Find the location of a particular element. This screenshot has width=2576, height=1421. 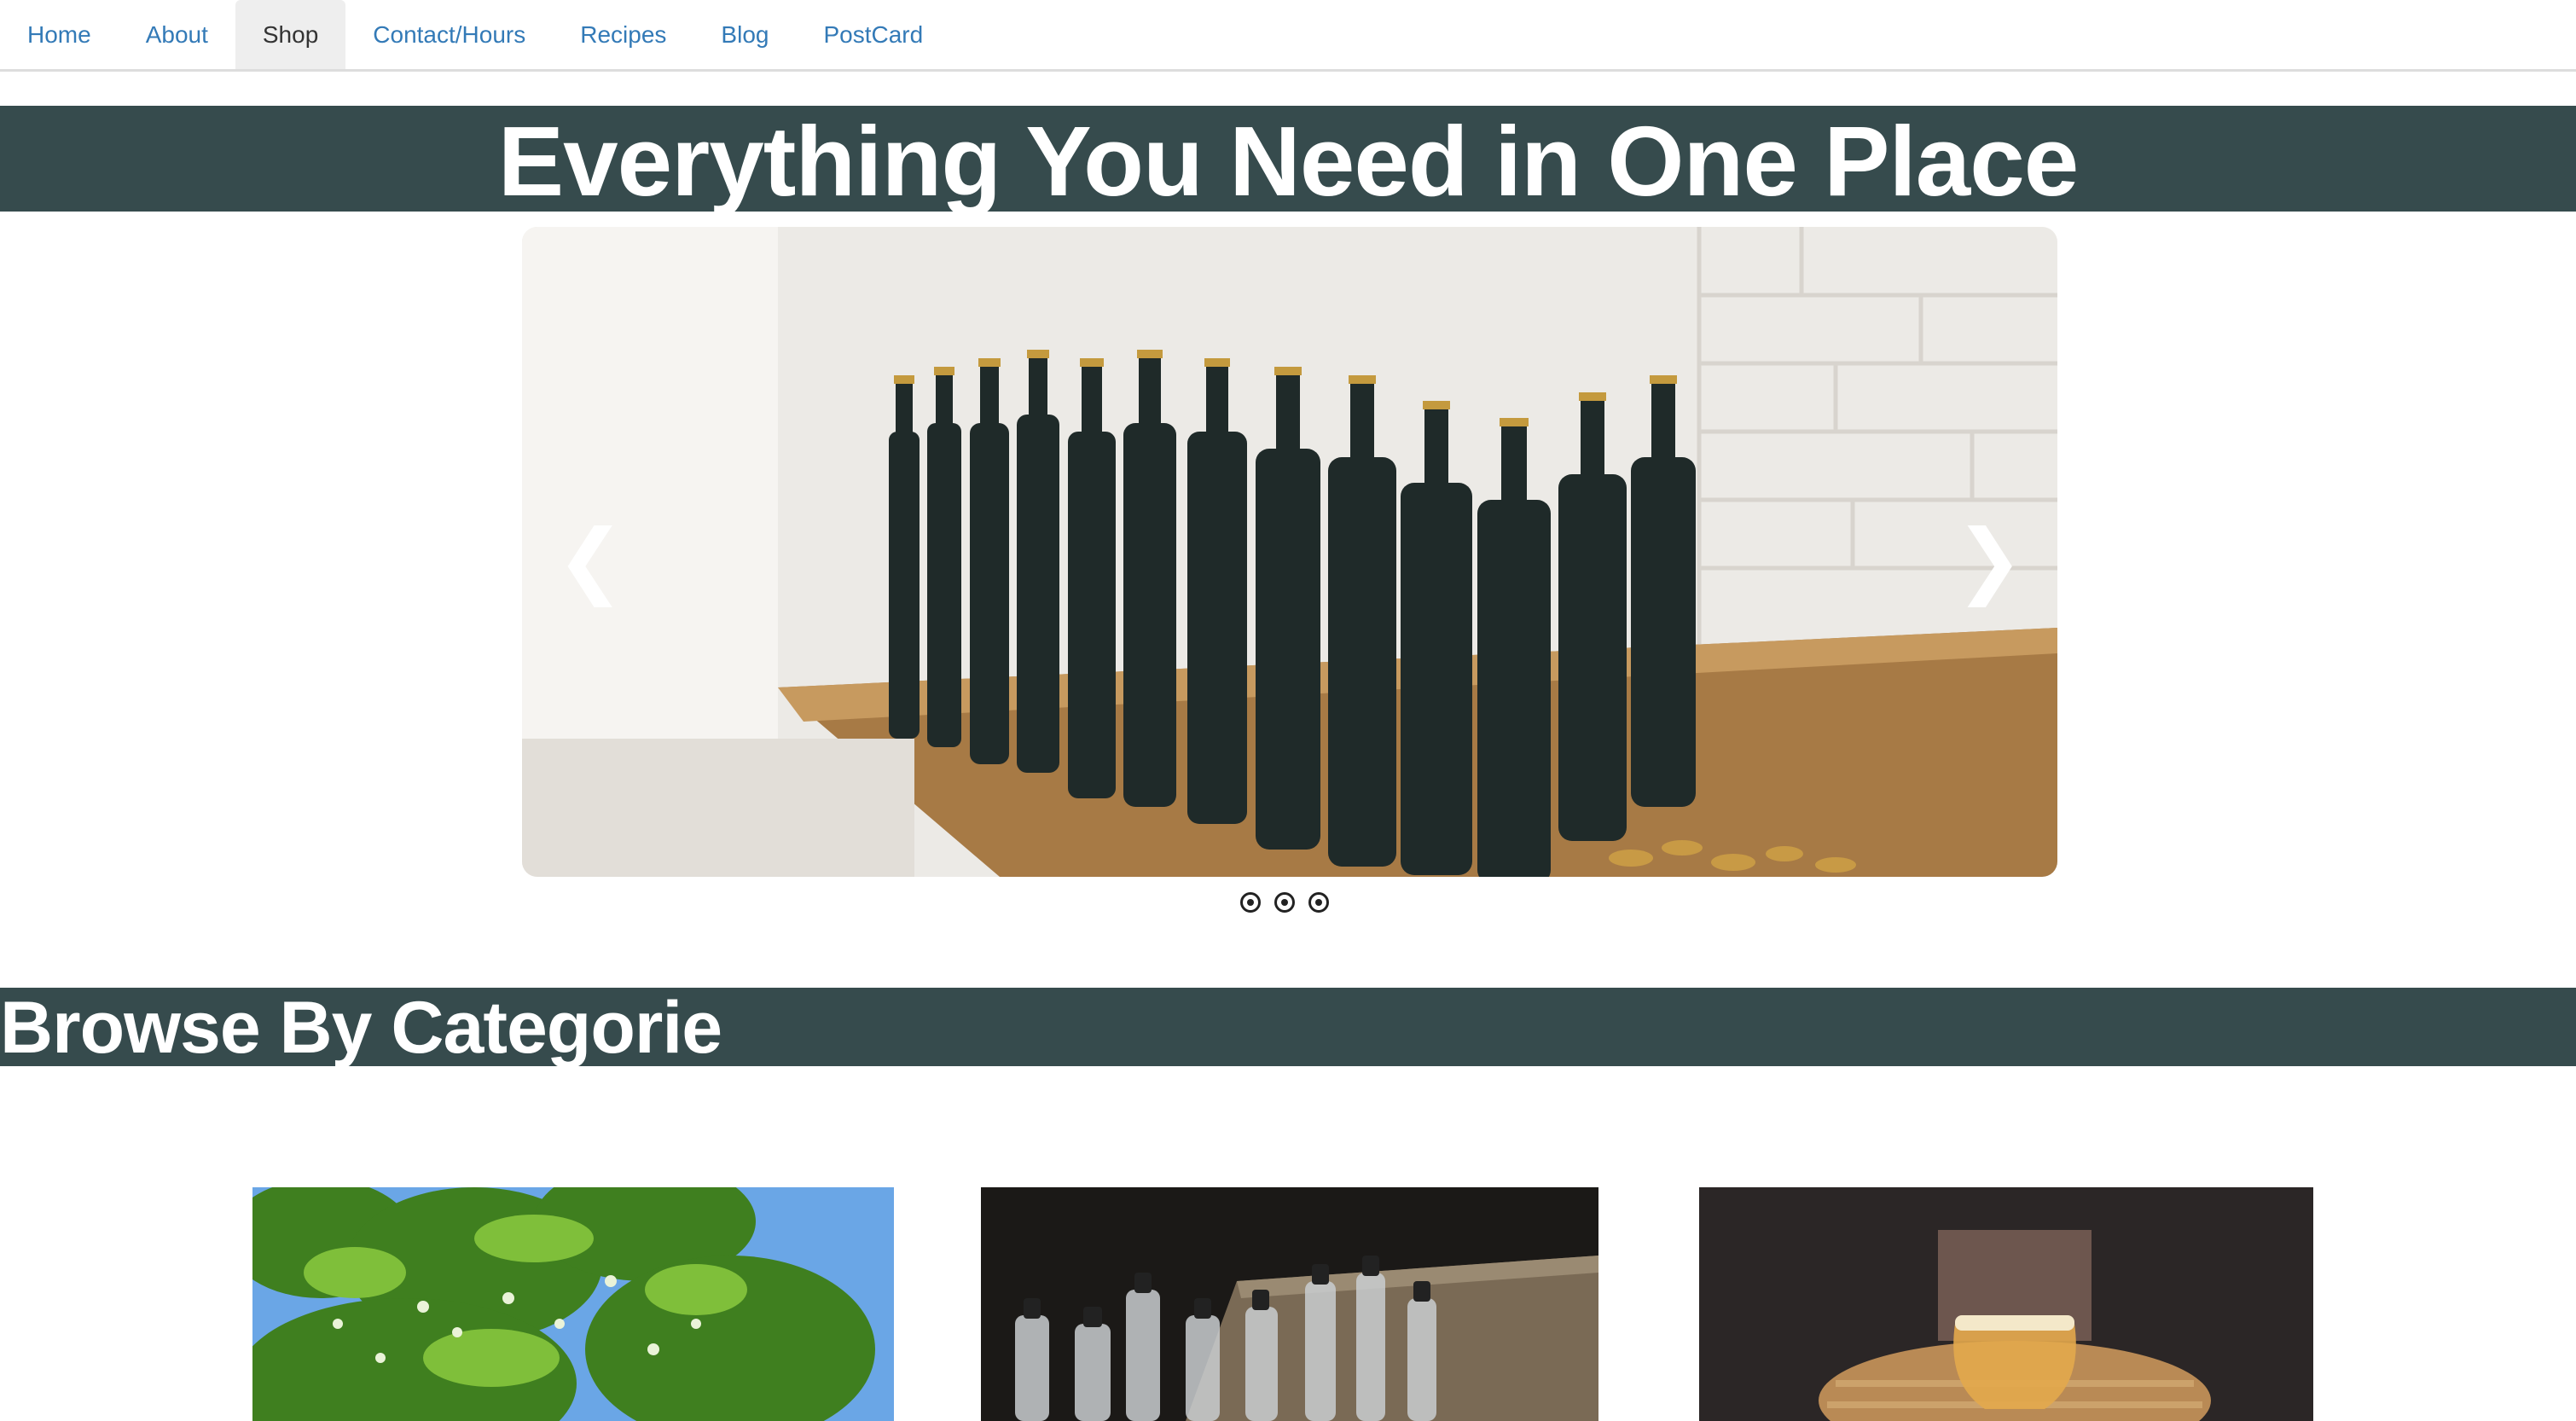

category-card-beer-glass is located at coordinates (2006, 1304).